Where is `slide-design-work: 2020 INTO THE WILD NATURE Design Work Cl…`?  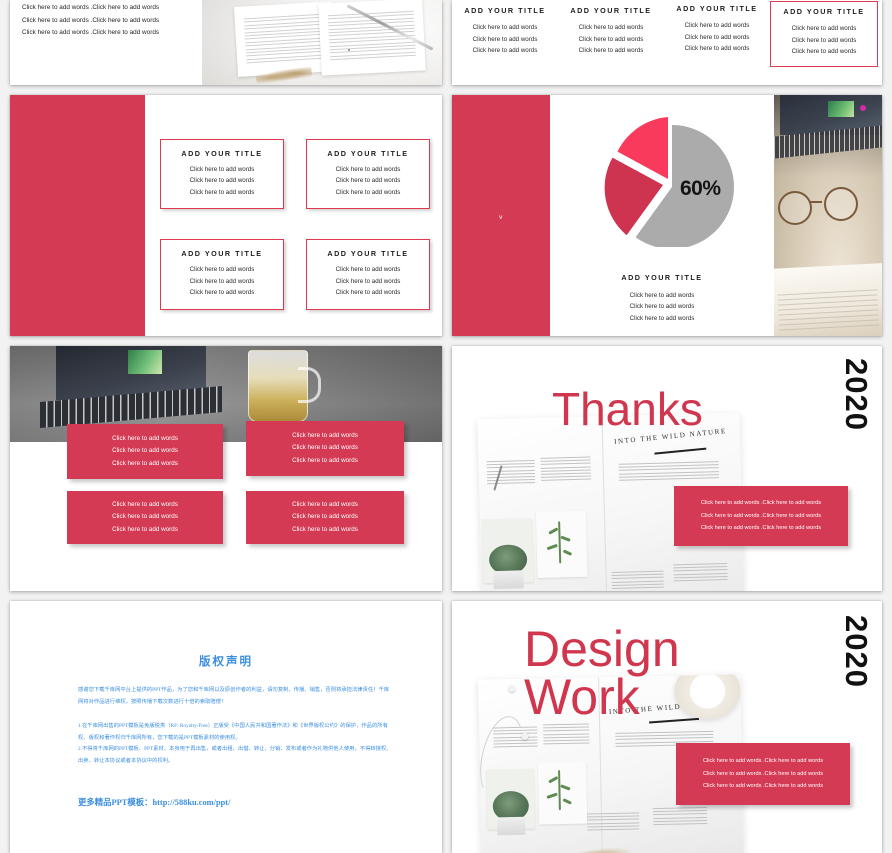
slide-design-work: 2020 INTO THE WILD NATURE Design Work Cl… is located at coordinates (667, 727).